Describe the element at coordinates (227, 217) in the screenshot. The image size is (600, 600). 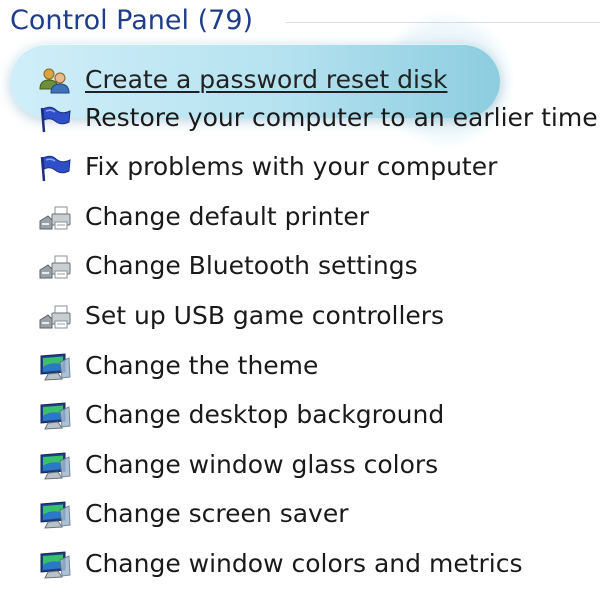
I see `result-label: Change default printer` at that location.